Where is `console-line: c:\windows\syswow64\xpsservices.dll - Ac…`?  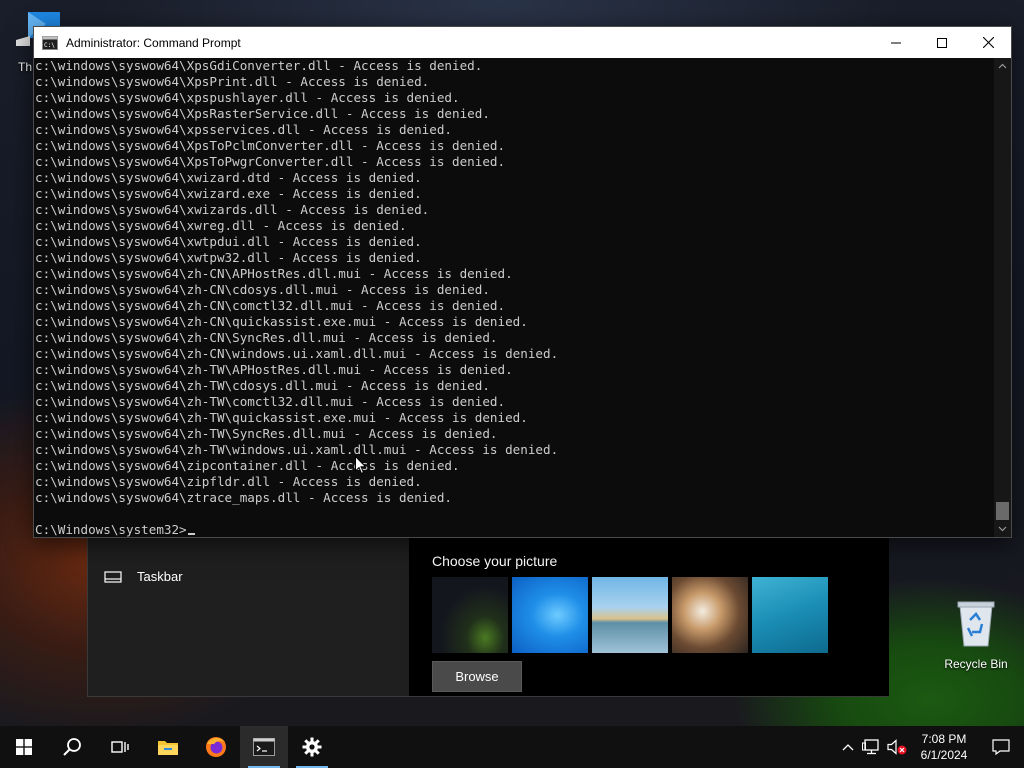 console-line: c:\windows\syswow64\xpsservices.dll - Ac… is located at coordinates (244, 129).